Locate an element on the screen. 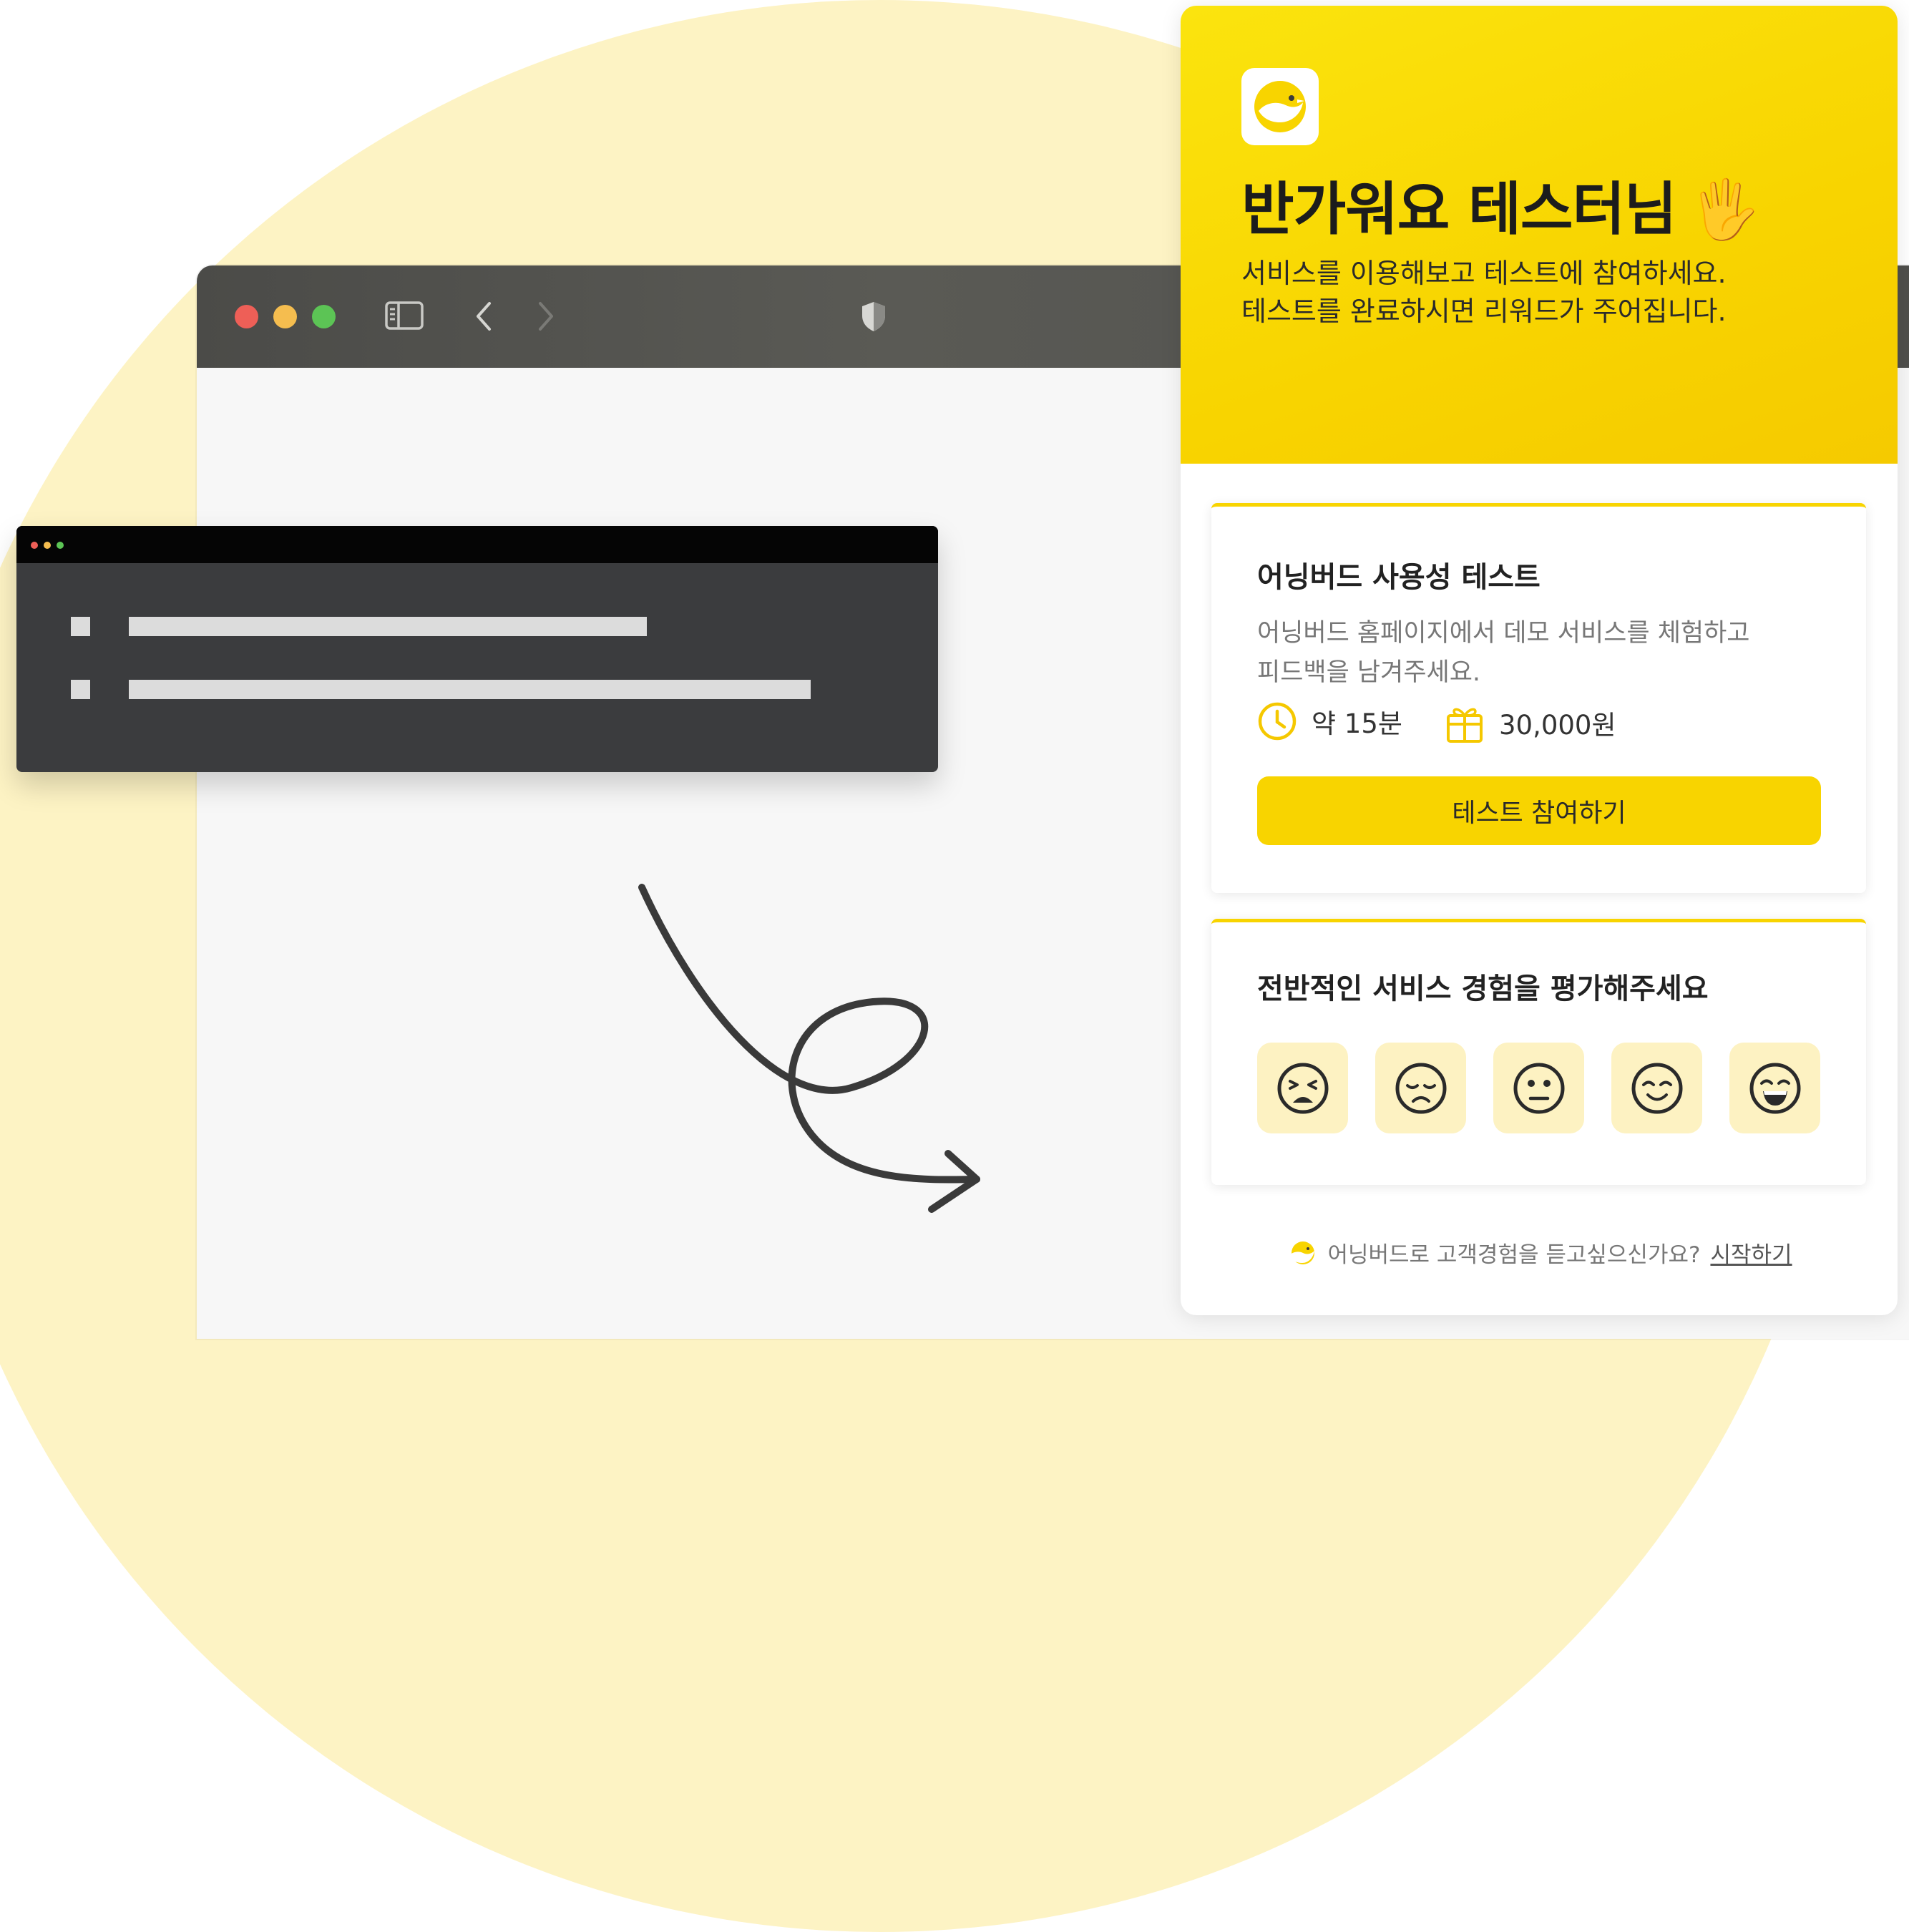 The width and height of the screenshot is (1909, 1932). rating-options is located at coordinates (1539, 1088).